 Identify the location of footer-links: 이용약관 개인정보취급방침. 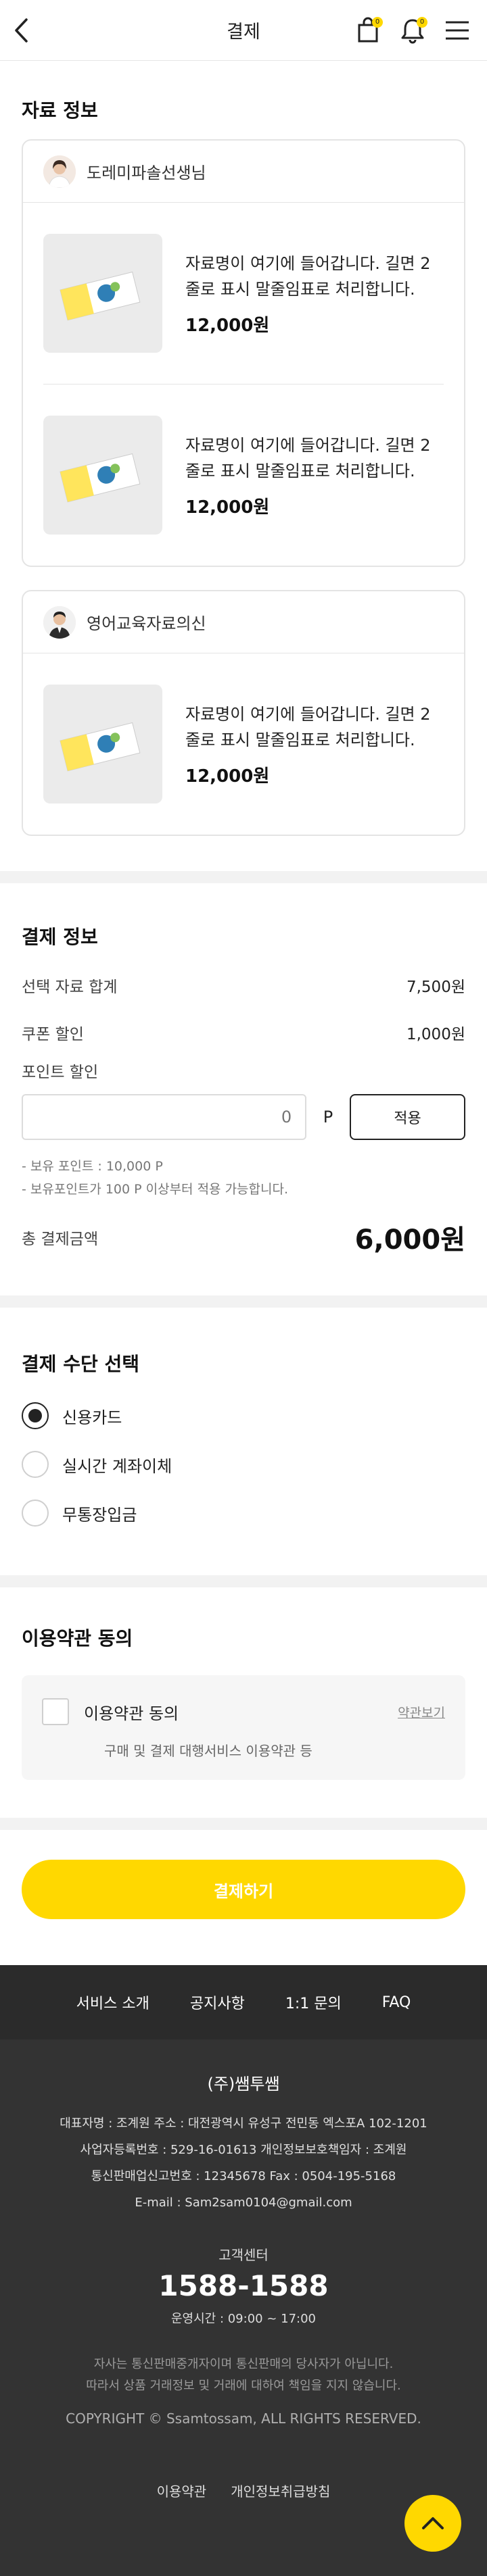
(243, 2490).